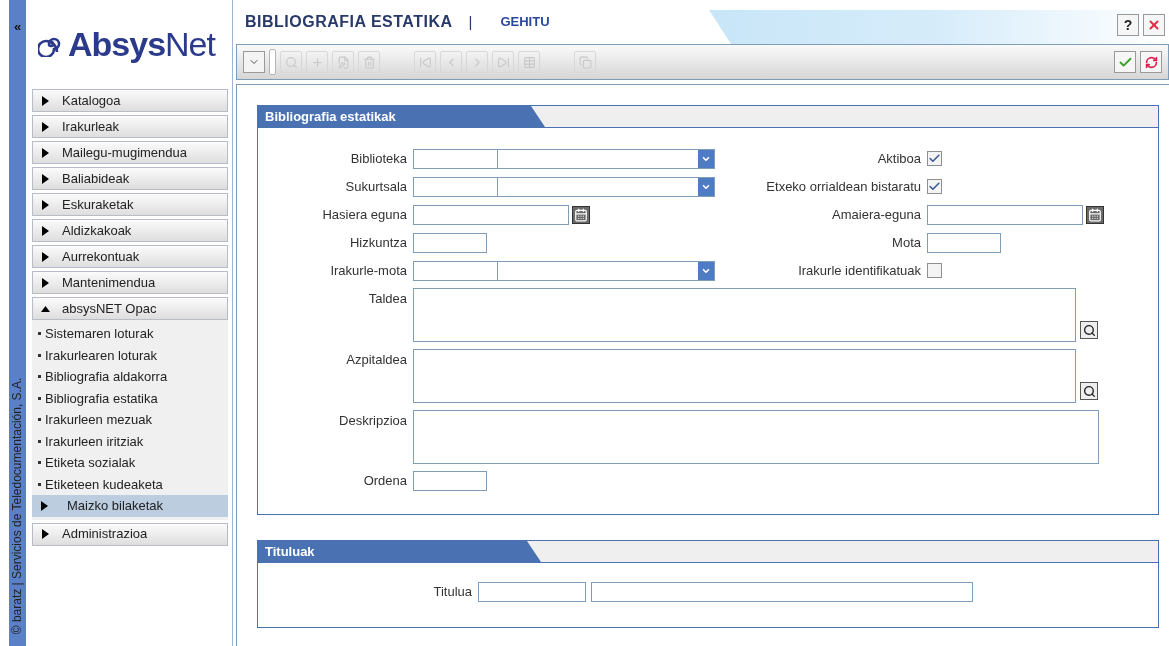  Describe the element at coordinates (859, 270) in the screenshot. I see `field-label: Irakurle identifikatuak` at that location.